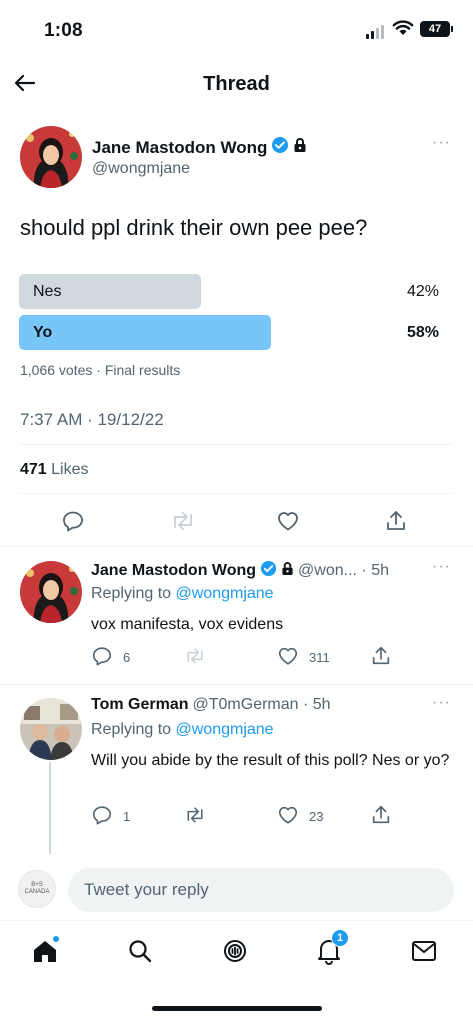  What do you see at coordinates (329, 951) in the screenshot?
I see `tab-notifications: 1` at bounding box center [329, 951].